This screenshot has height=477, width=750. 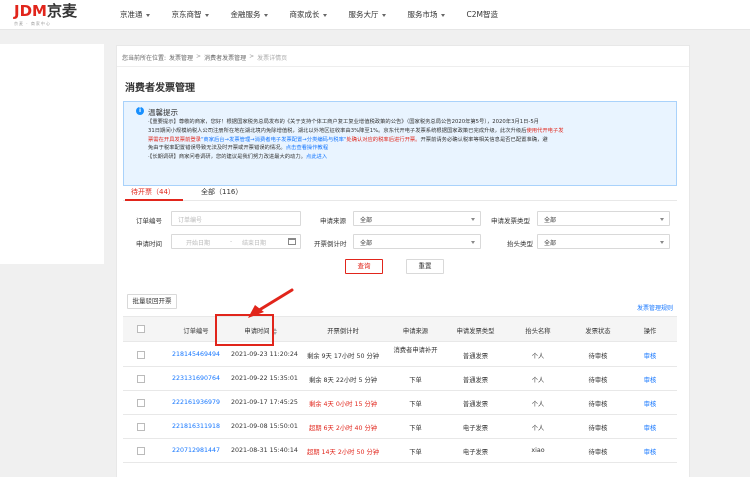 What do you see at coordinates (196, 331) in the screenshot?
I see `column-header: 订单编号` at bounding box center [196, 331].